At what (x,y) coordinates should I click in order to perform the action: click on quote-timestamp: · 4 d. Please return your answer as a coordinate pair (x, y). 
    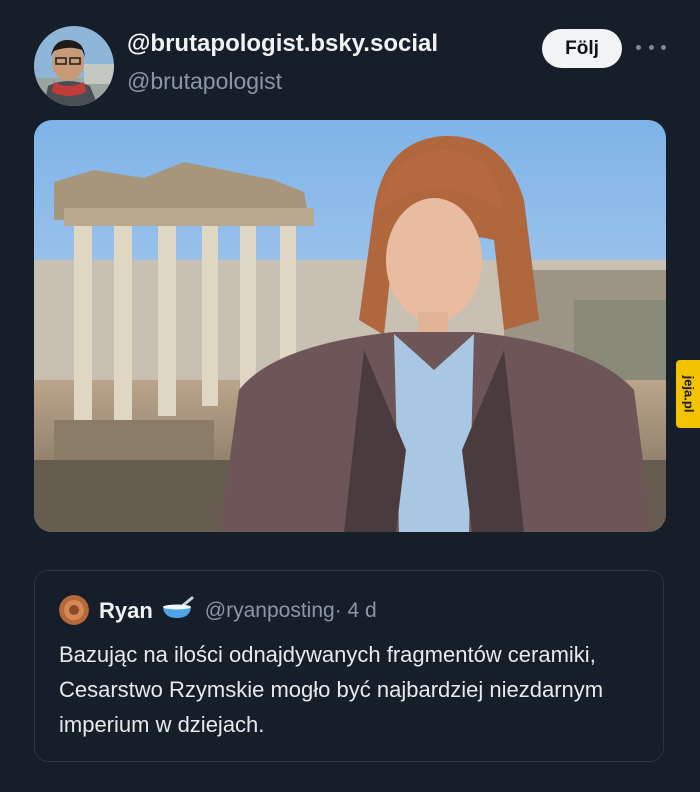
    Looking at the image, I should click on (355, 610).